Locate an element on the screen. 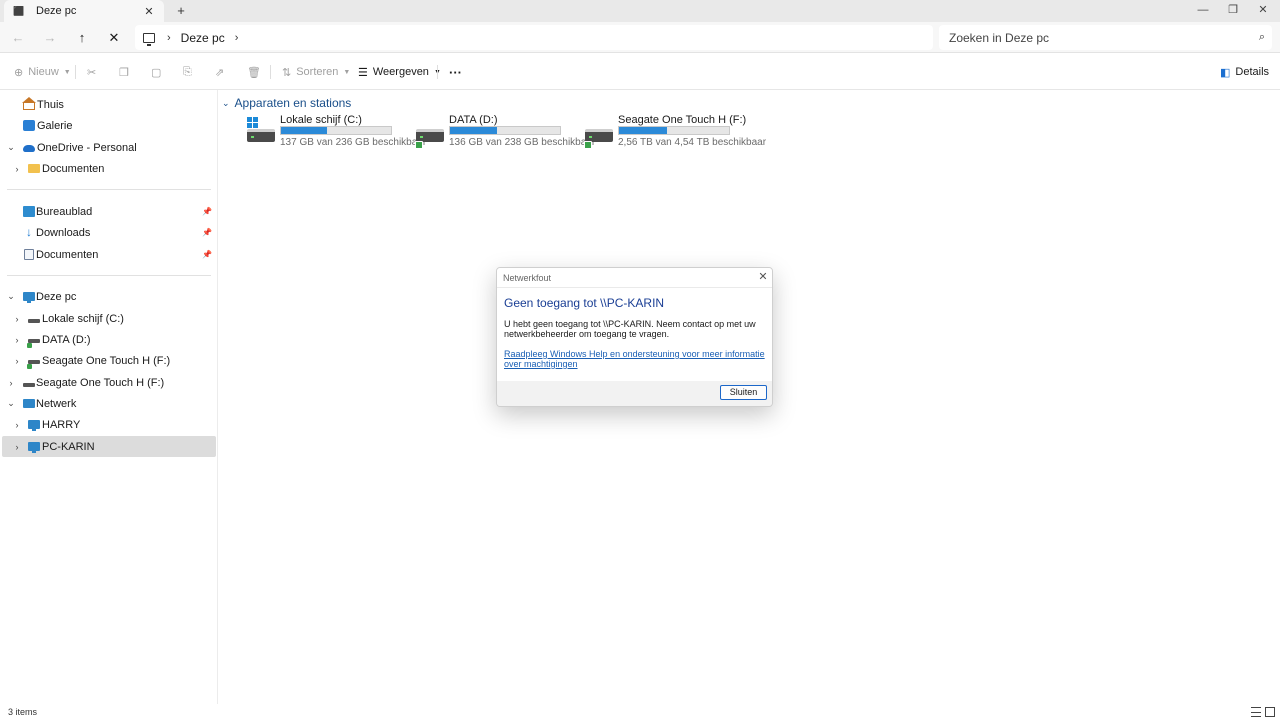 The height and width of the screenshot is (720, 1280). dialog-close-icon: ✕ is located at coordinates (763, 277).